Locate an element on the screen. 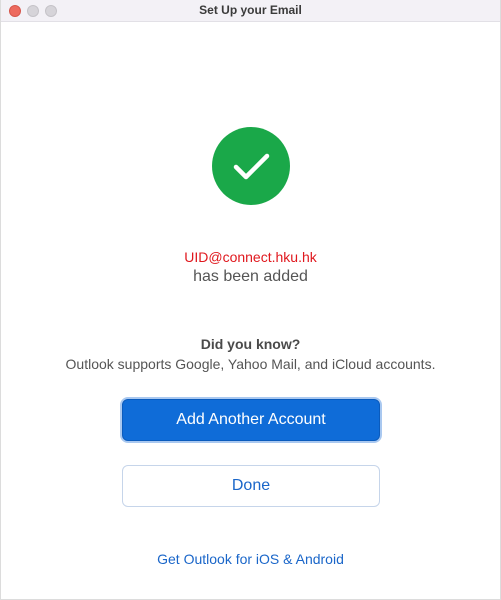  checkmark-icon is located at coordinates (251, 166).